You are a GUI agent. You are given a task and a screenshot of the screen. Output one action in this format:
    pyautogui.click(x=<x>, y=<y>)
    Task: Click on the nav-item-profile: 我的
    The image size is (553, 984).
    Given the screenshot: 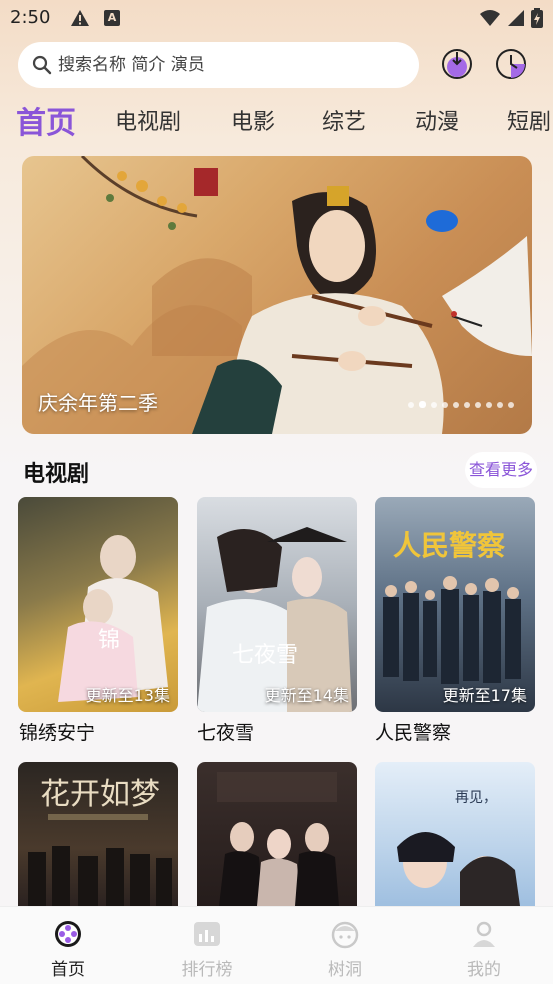 What is the action you would take?
    pyautogui.click(x=484, y=949)
    